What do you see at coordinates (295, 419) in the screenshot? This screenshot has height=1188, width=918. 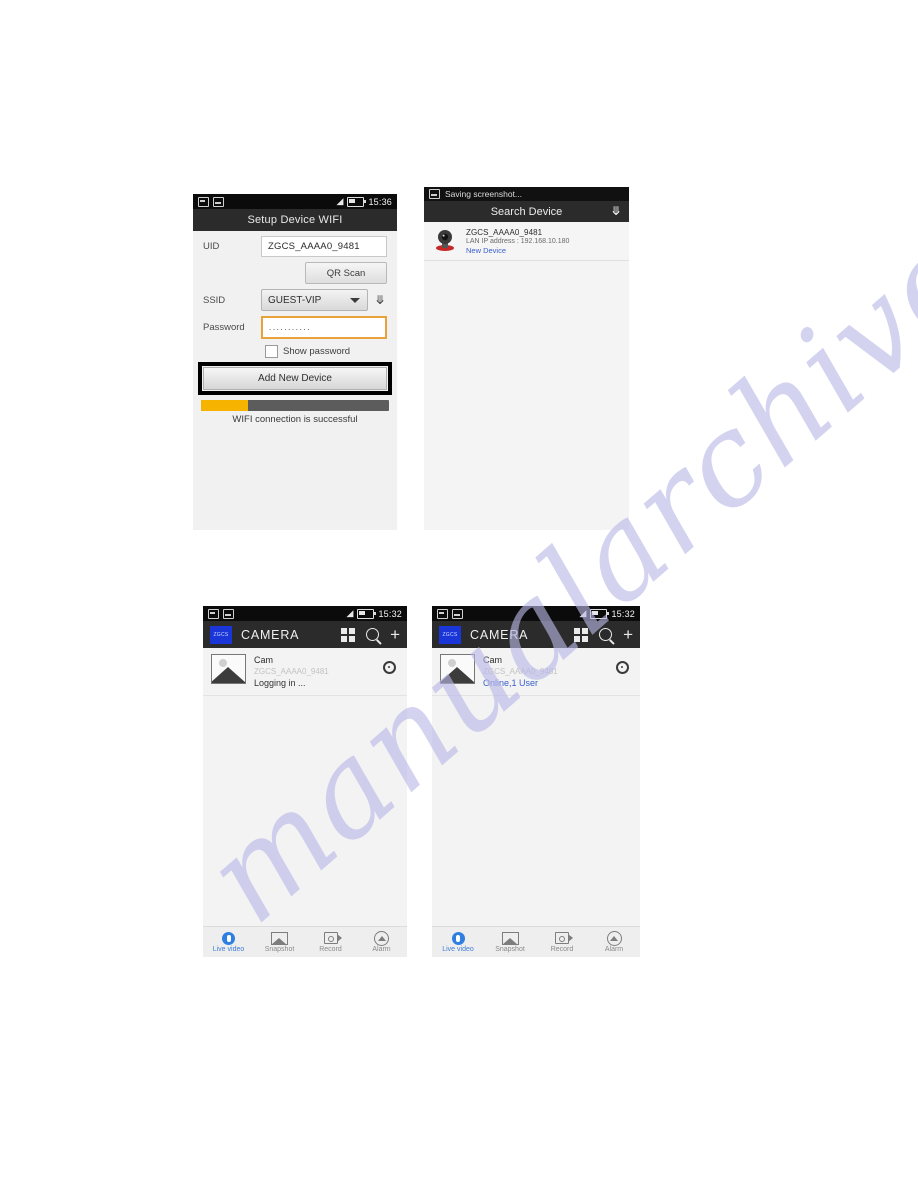 I see `wifi-progress-status: WIFI connection is successful` at bounding box center [295, 419].